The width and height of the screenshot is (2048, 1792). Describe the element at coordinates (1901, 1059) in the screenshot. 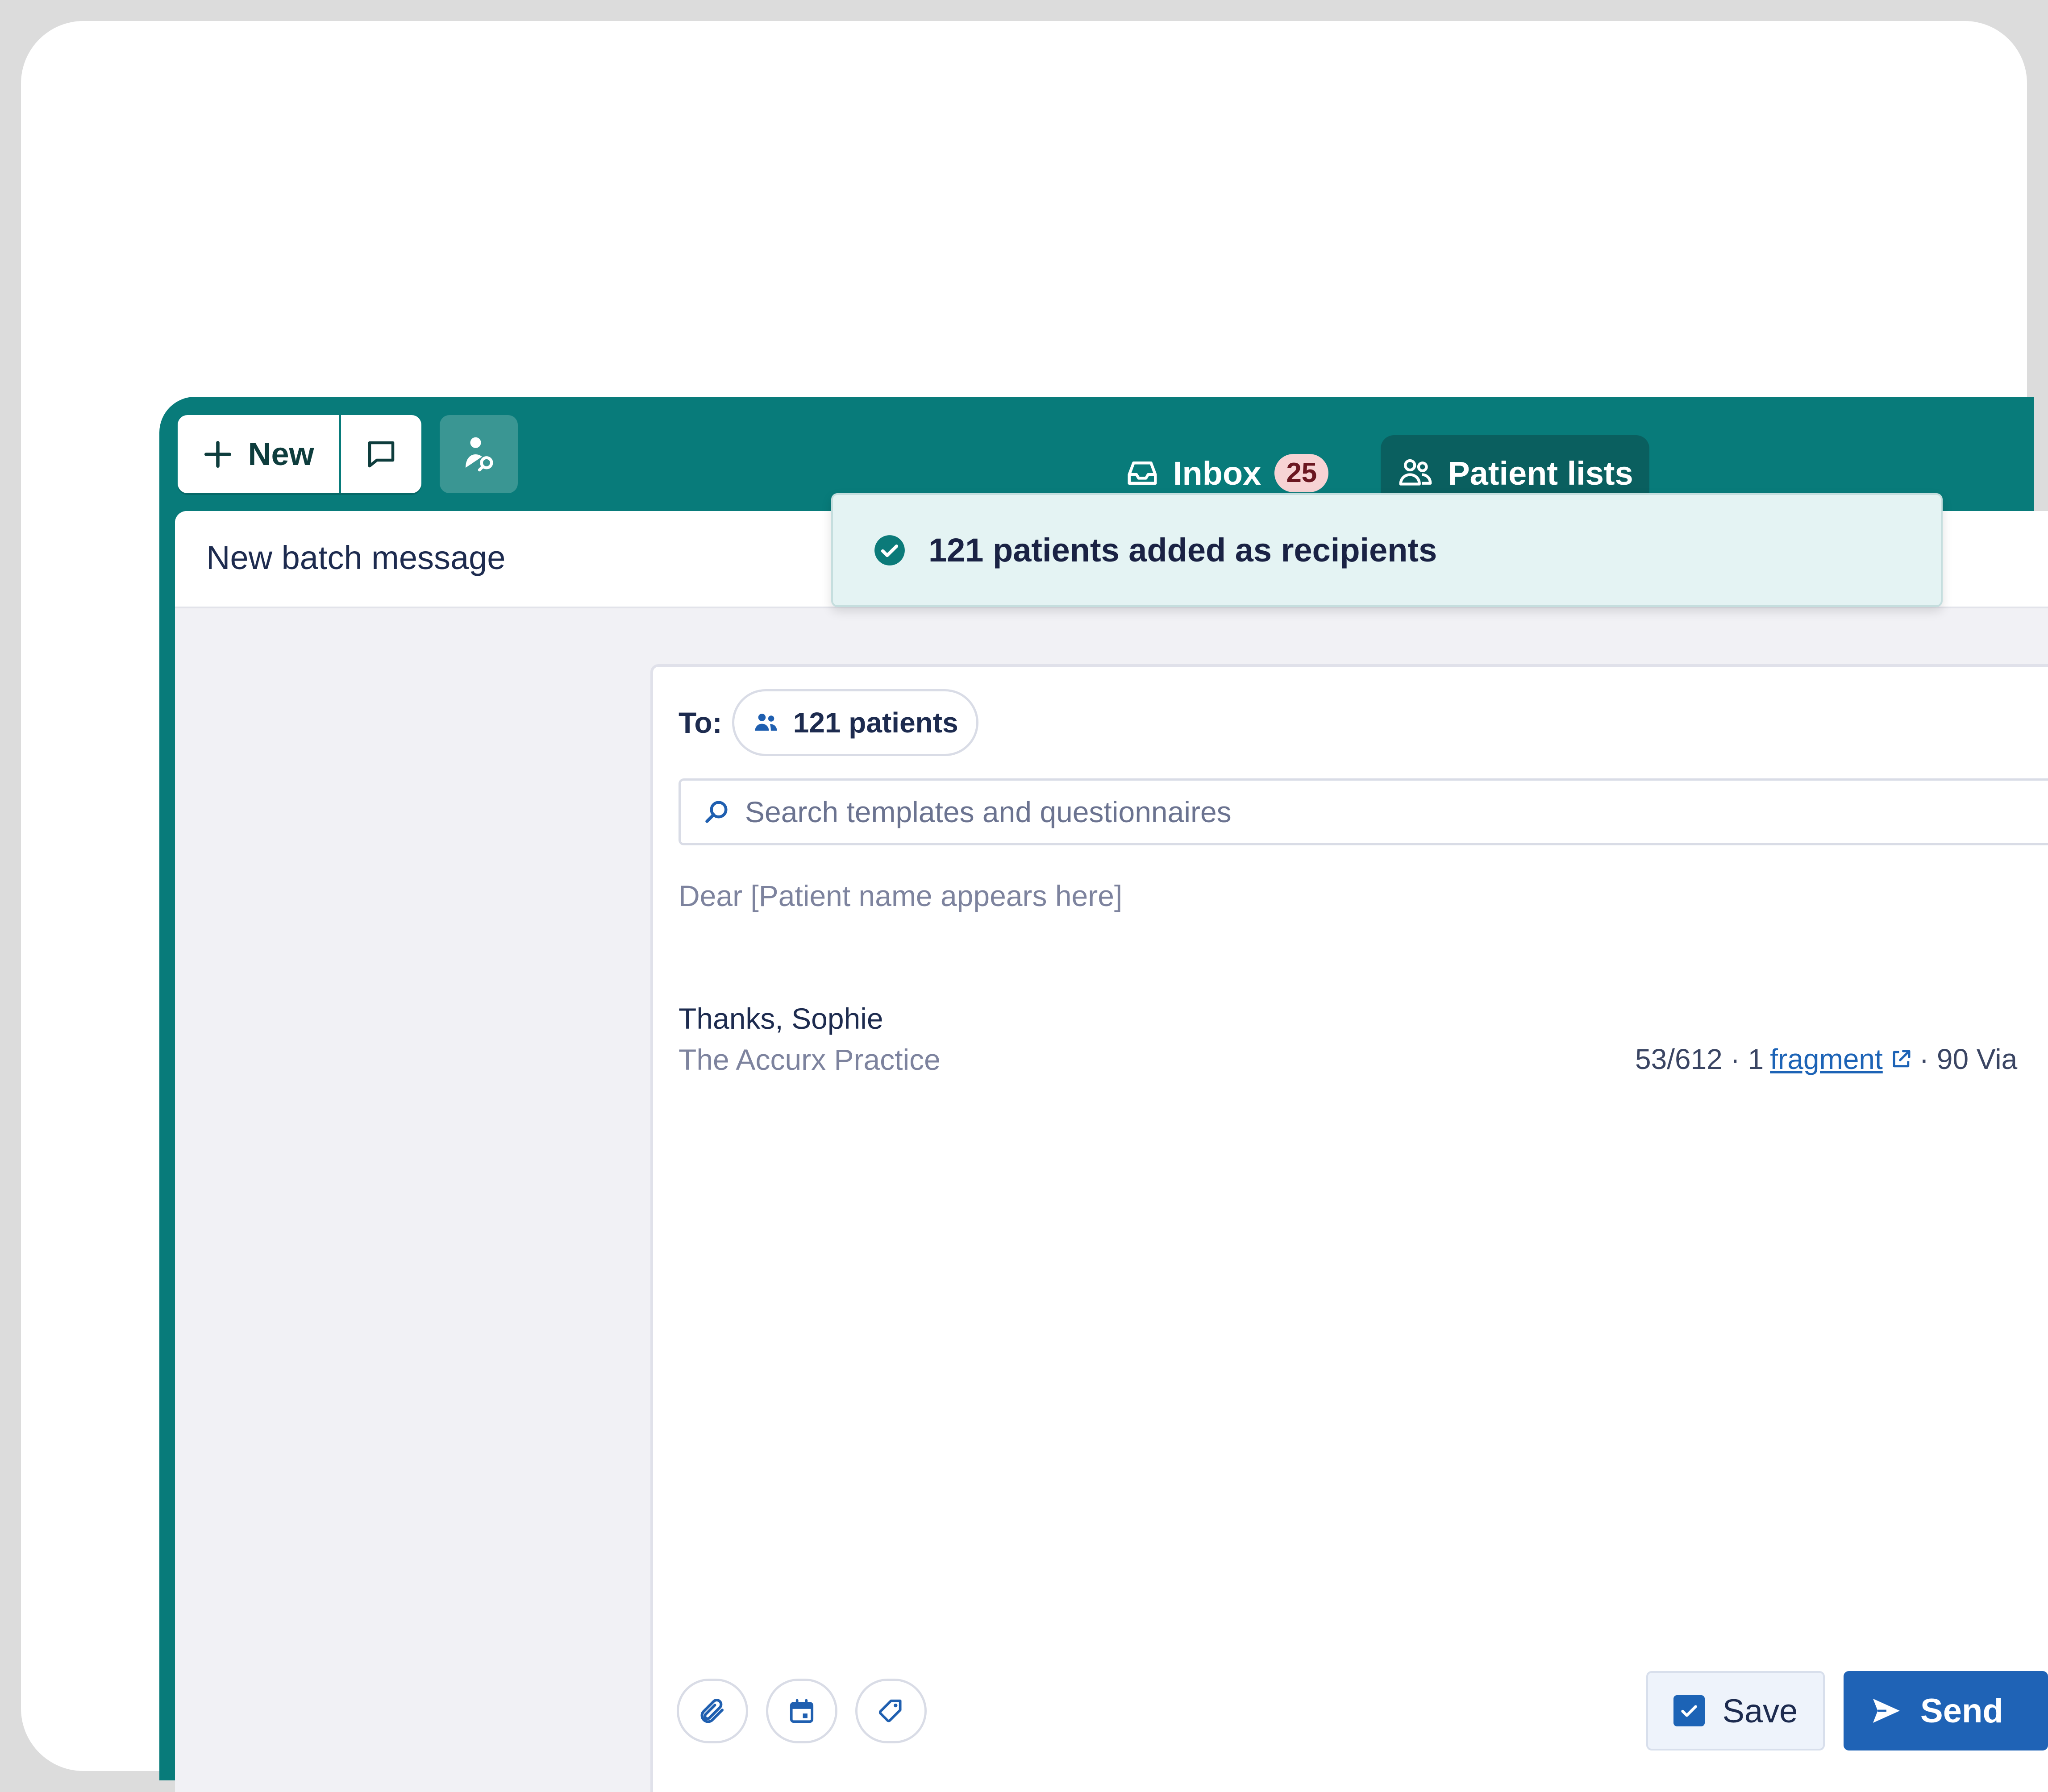

I see `external-link-icon` at that location.